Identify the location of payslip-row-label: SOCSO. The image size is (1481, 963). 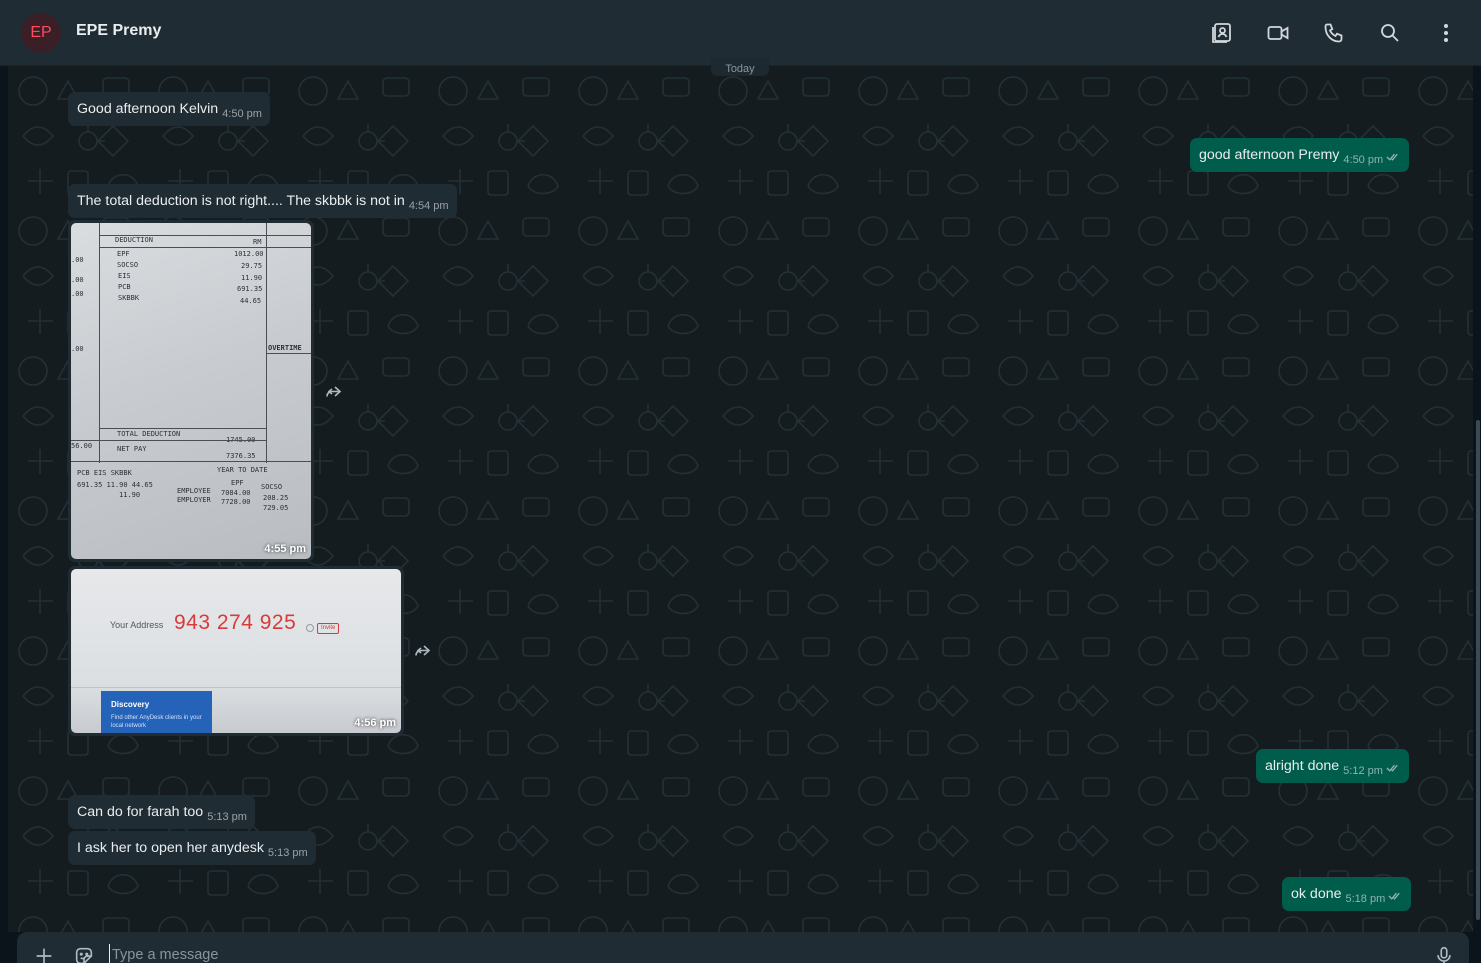
(128, 265).